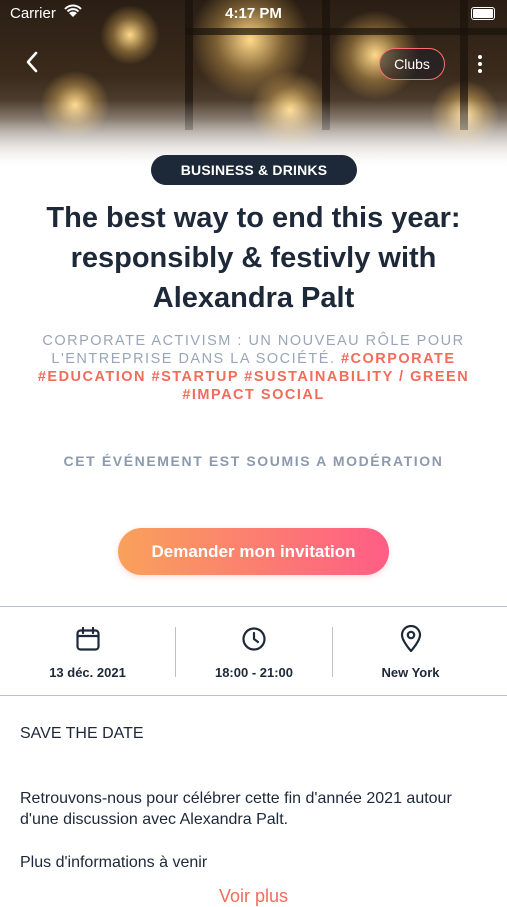  What do you see at coordinates (253, 461) in the screenshot?
I see `moderation-notice: CET ÉVÉNEMENT EST SOUMIS A MODÉRATION` at bounding box center [253, 461].